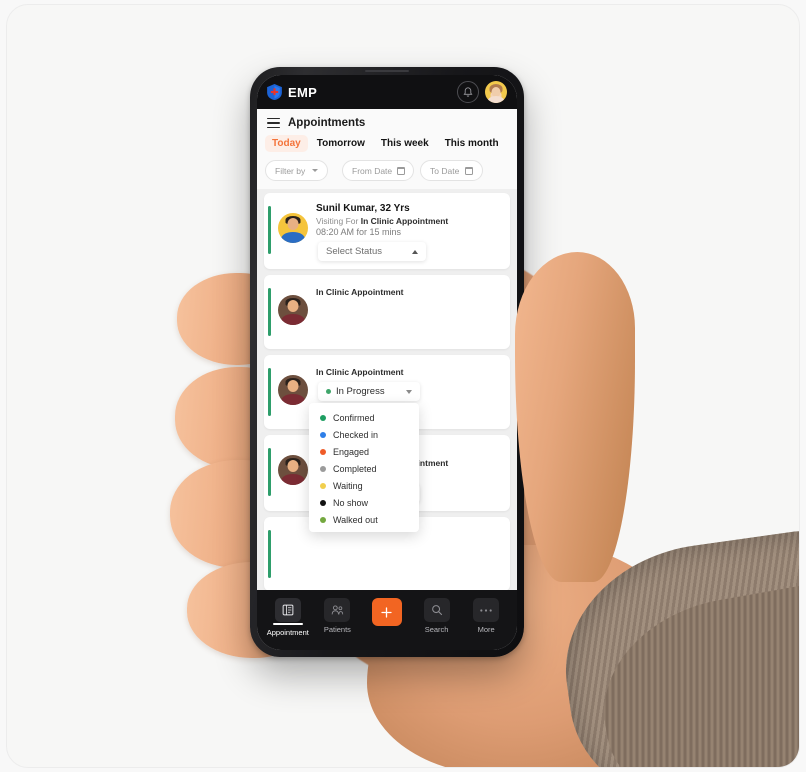 This screenshot has width=806, height=772. Describe the element at coordinates (274, 92) in the screenshot. I see `shield-logo-icon` at that location.